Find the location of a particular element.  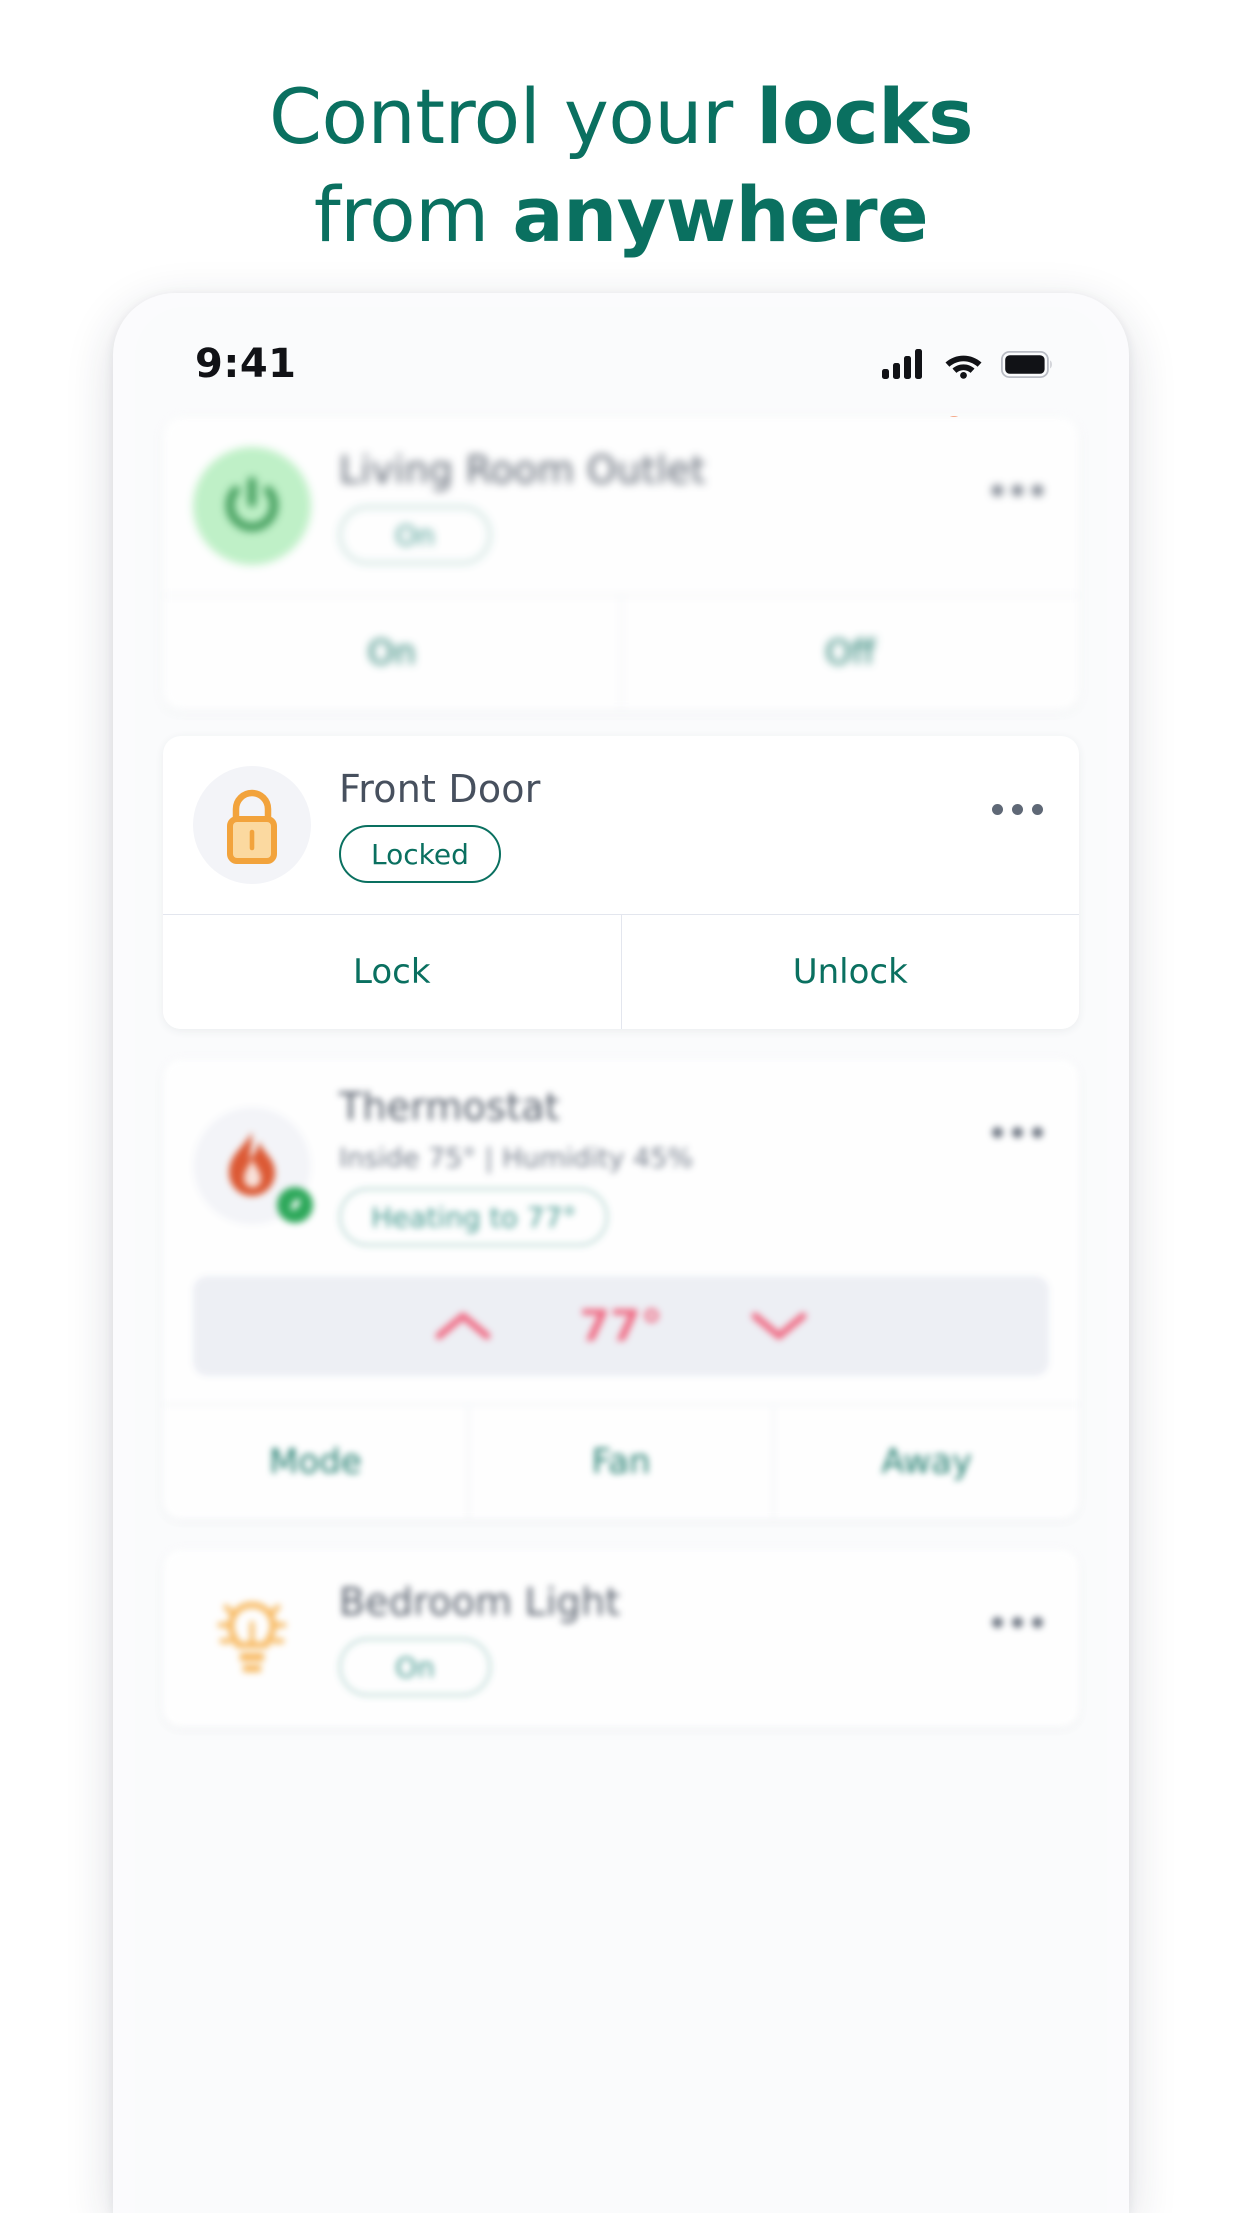

card-body: Front Door Locked is located at coordinates (621, 825).